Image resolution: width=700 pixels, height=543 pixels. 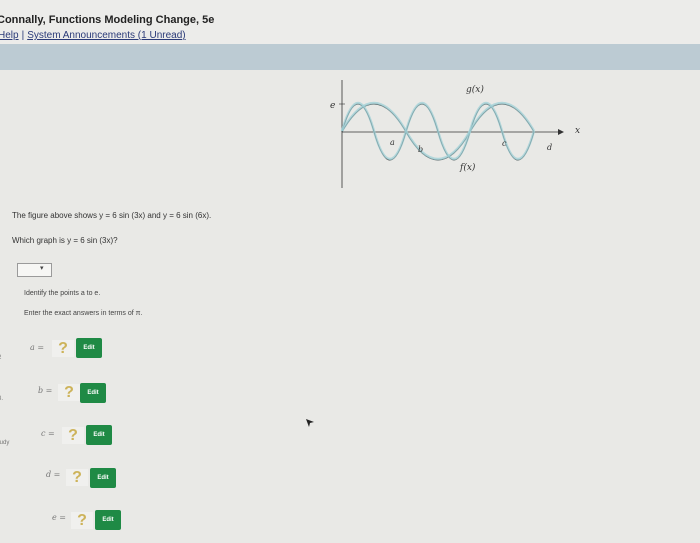 I want to click on answer-c-label: c =, so click(x=48, y=433).